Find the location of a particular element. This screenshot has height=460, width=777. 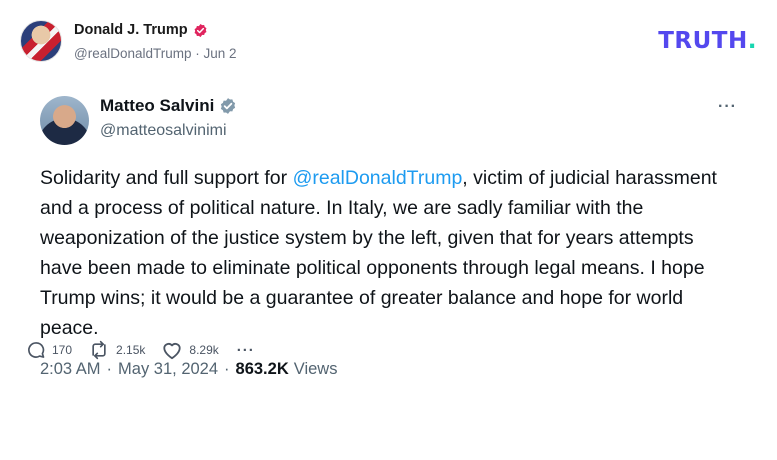

tweet-date: May 31, 2024 is located at coordinates (168, 369).